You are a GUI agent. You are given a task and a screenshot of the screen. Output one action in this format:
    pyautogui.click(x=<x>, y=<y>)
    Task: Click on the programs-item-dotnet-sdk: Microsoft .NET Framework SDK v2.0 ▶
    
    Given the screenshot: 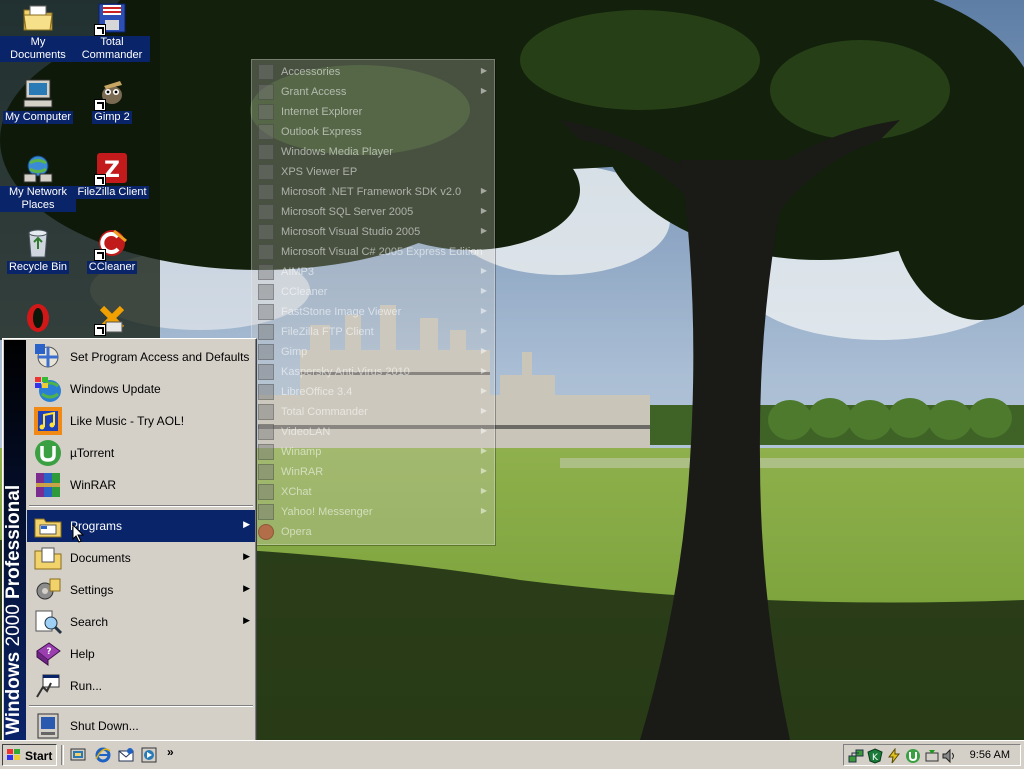 What is the action you would take?
    pyautogui.click(x=373, y=192)
    